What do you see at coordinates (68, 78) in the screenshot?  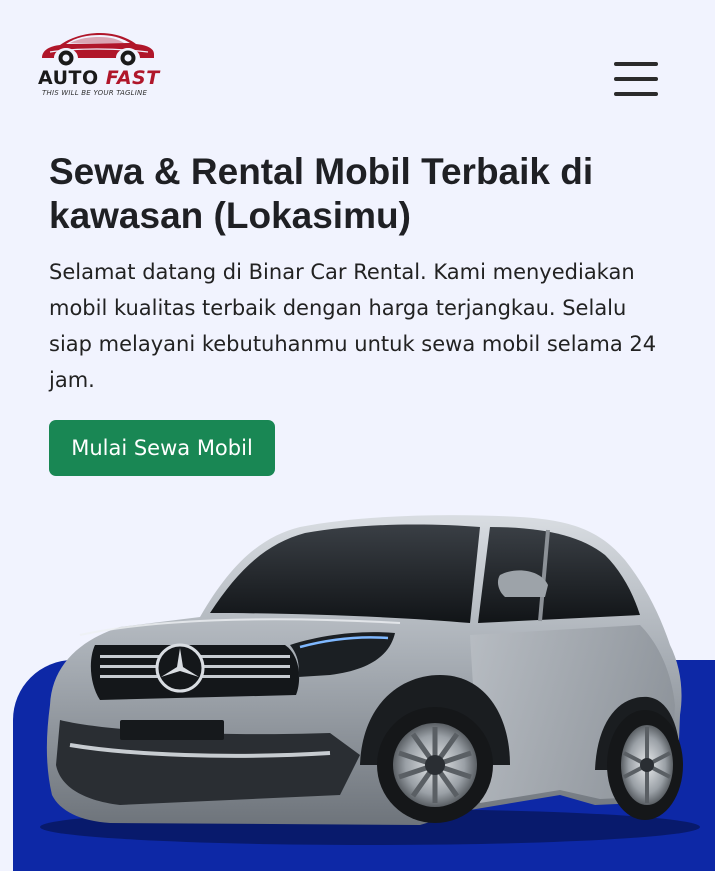 I see `logo-word-auto: AUTO` at bounding box center [68, 78].